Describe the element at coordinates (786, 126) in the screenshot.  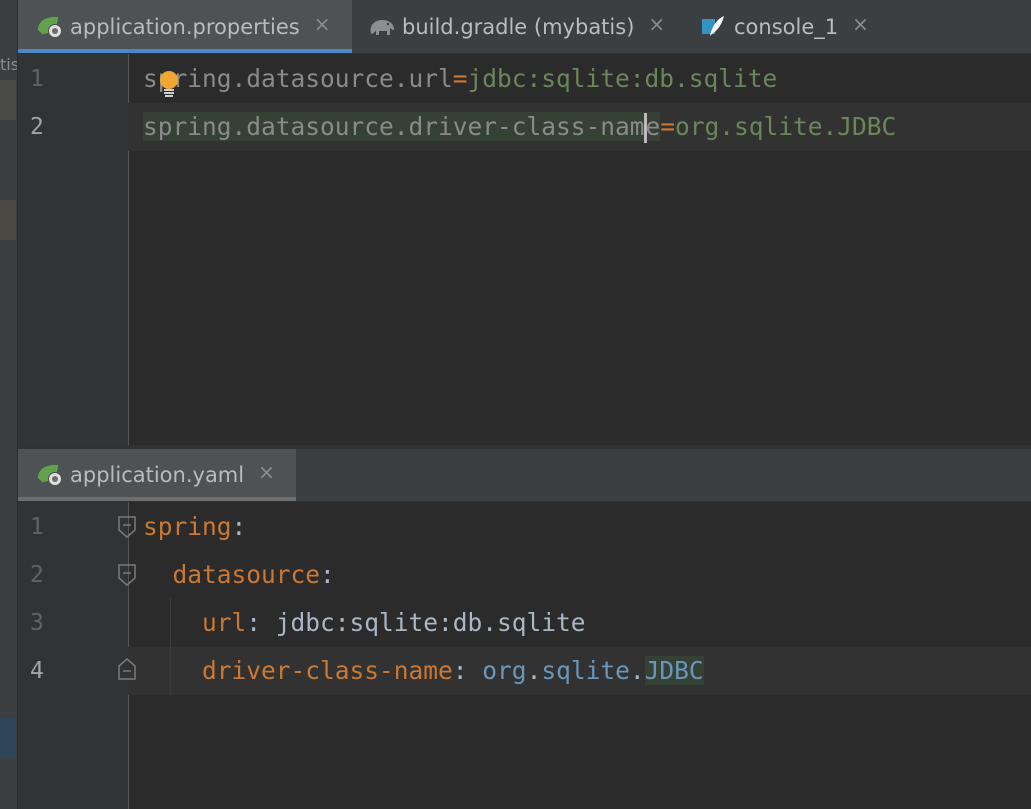
I see `property-value: org.sqlite.JDBC` at that location.